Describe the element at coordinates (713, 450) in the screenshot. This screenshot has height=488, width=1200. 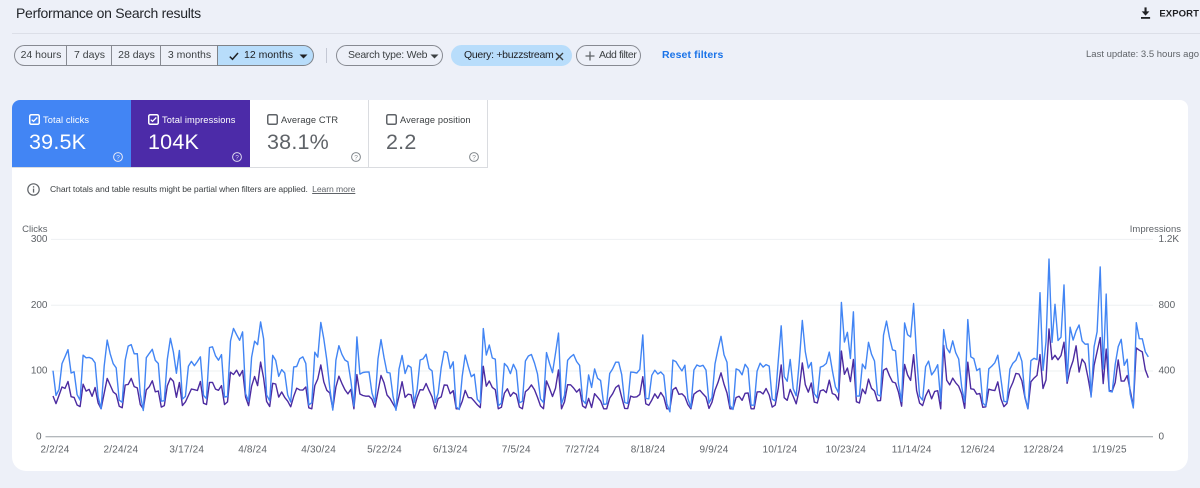
I see `svg-text: 9/9/24` at that location.